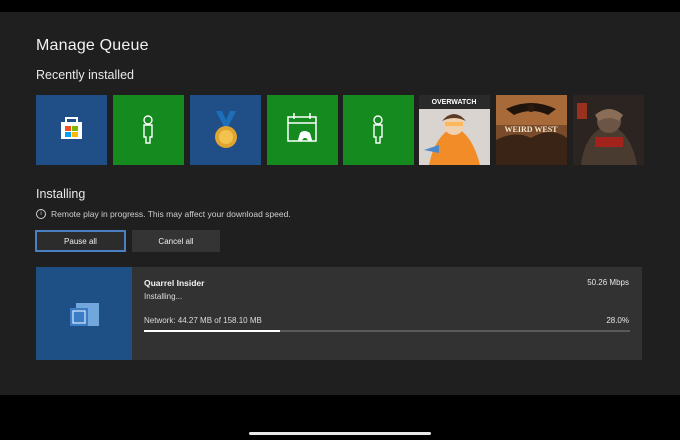 This screenshot has width=680, height=440. I want to click on tile-weird-west: WEIRD WEST, so click(531, 130).